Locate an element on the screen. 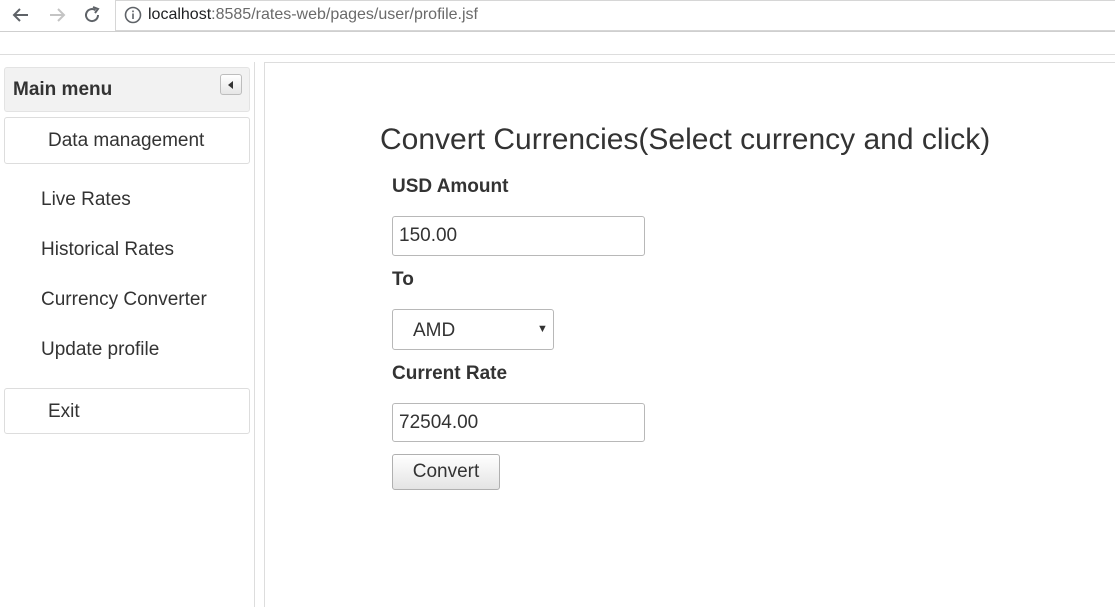  to-currency-select: AMD ▼ is located at coordinates (473, 329).